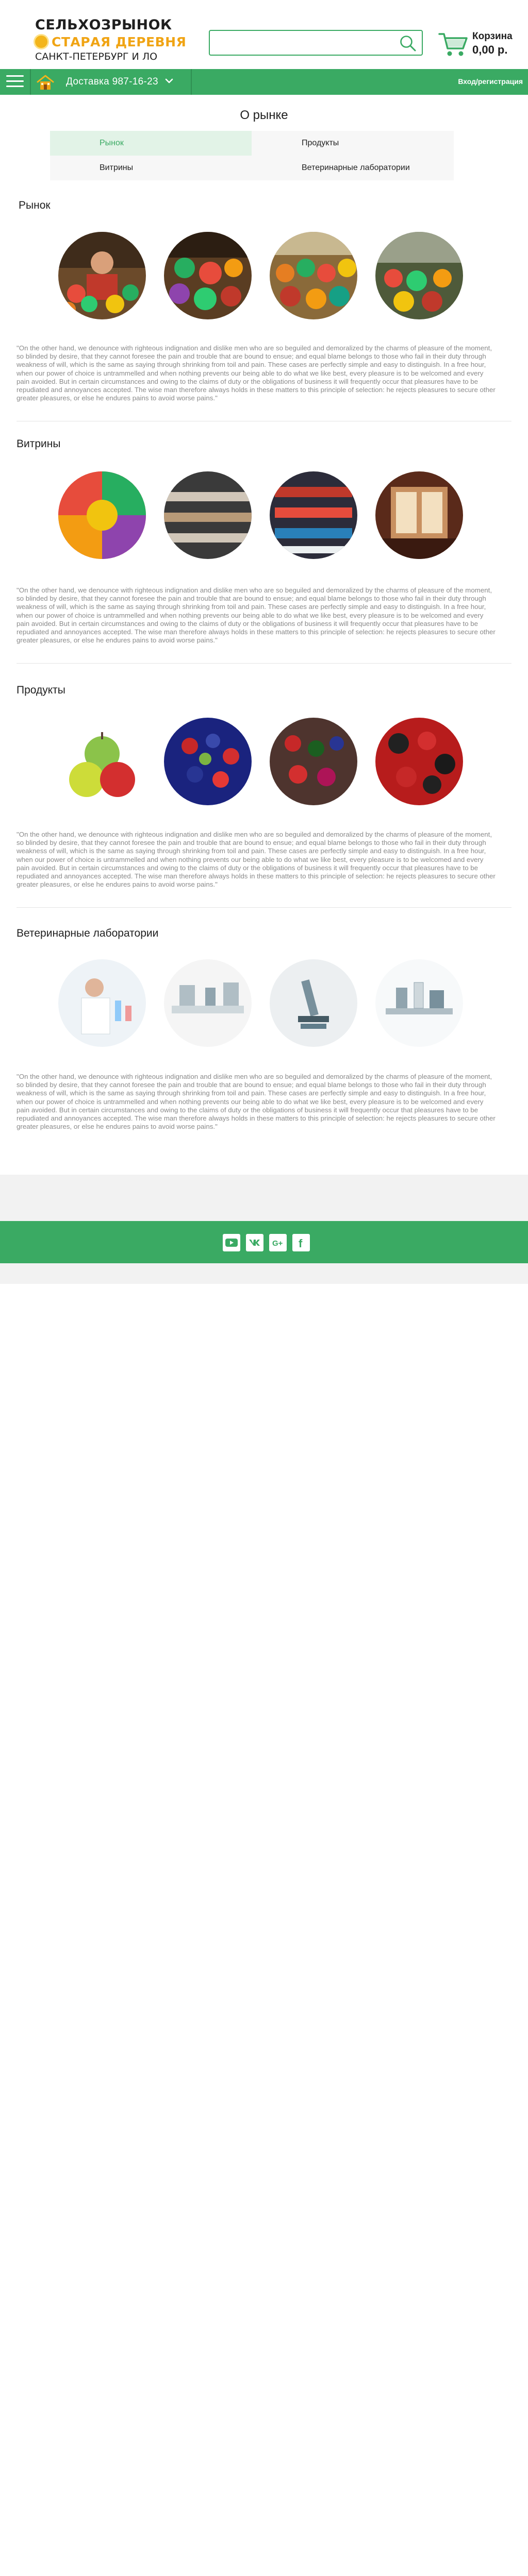  Describe the element at coordinates (103, 25) in the screenshot. I see `logo-title: СЕЛЬХОЗРЫНОК` at that location.